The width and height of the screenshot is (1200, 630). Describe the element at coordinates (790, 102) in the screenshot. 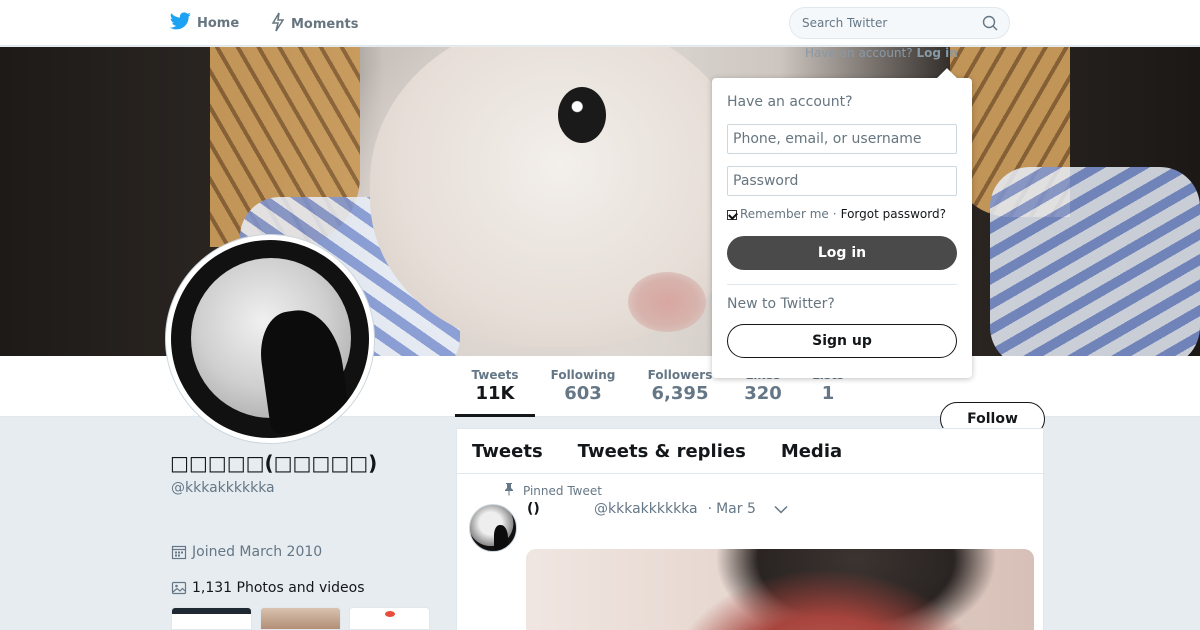

I see `login-dropdown-title: Have an account?` at that location.